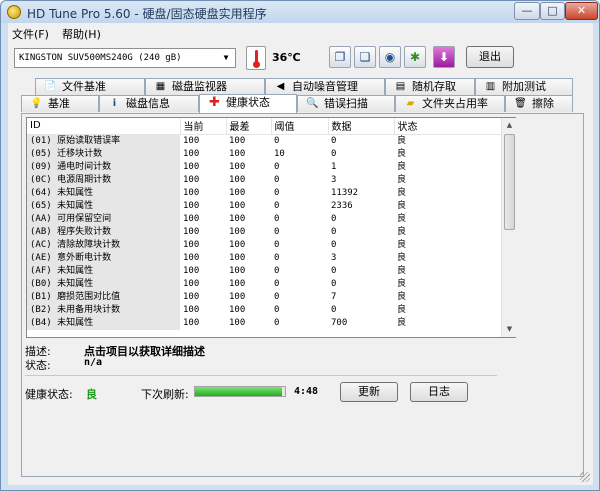 The width and height of the screenshot is (600, 491). I want to click on table-row: (AC) 清除故障块计数 100 100 0 0 良, so click(264, 245).